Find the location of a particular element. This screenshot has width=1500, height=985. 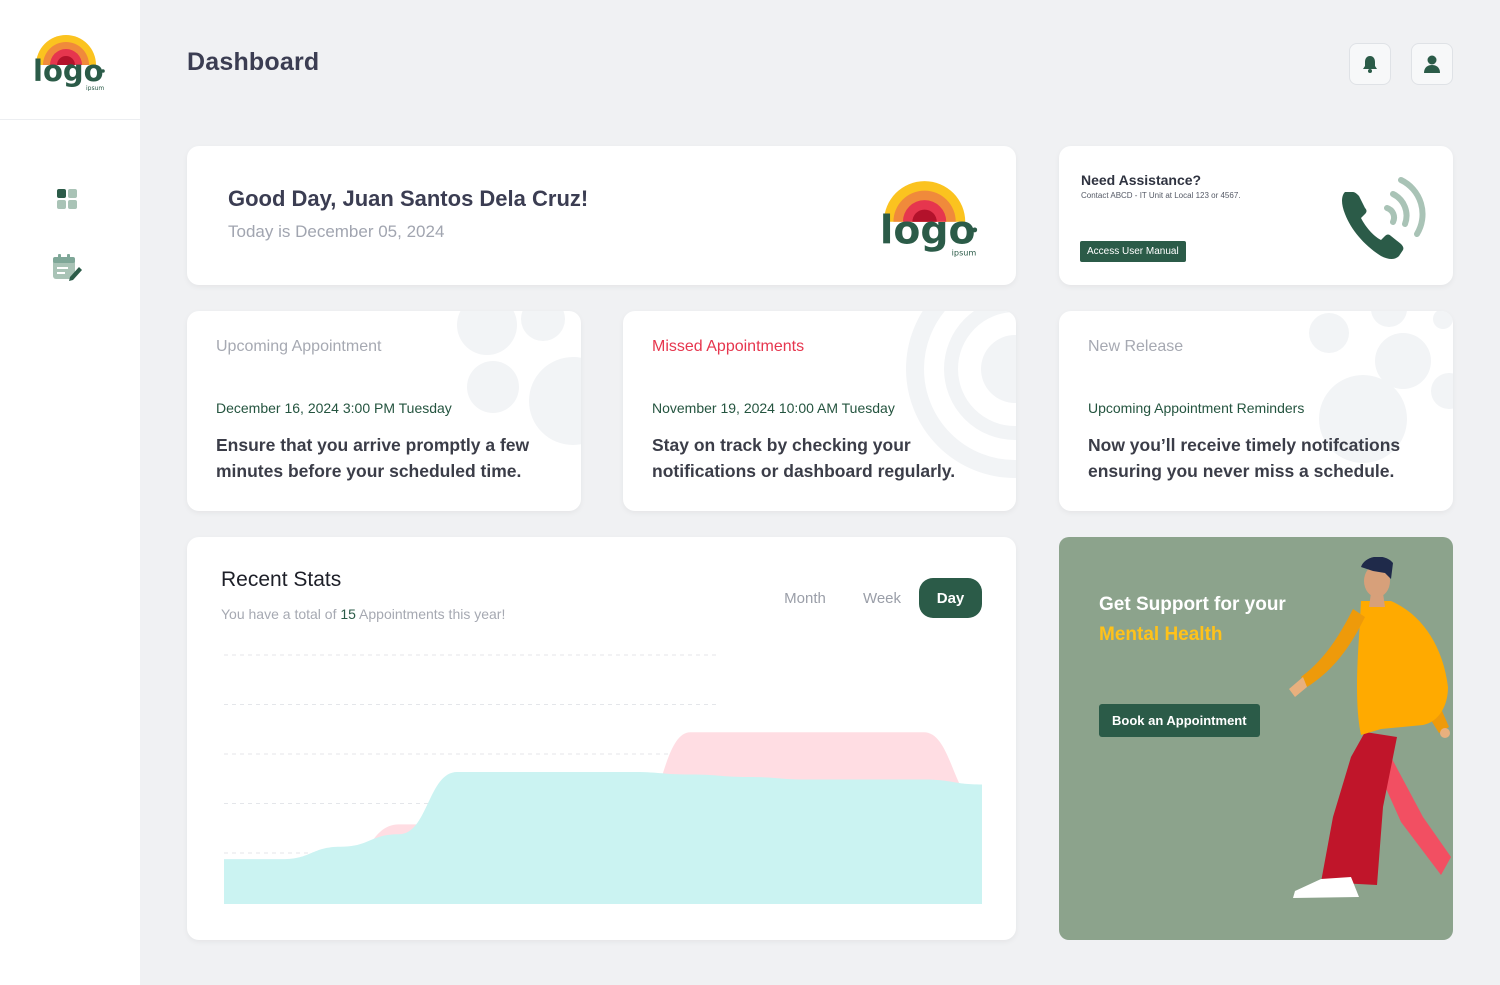

calendar-edit-icon is located at coordinates (67, 267).